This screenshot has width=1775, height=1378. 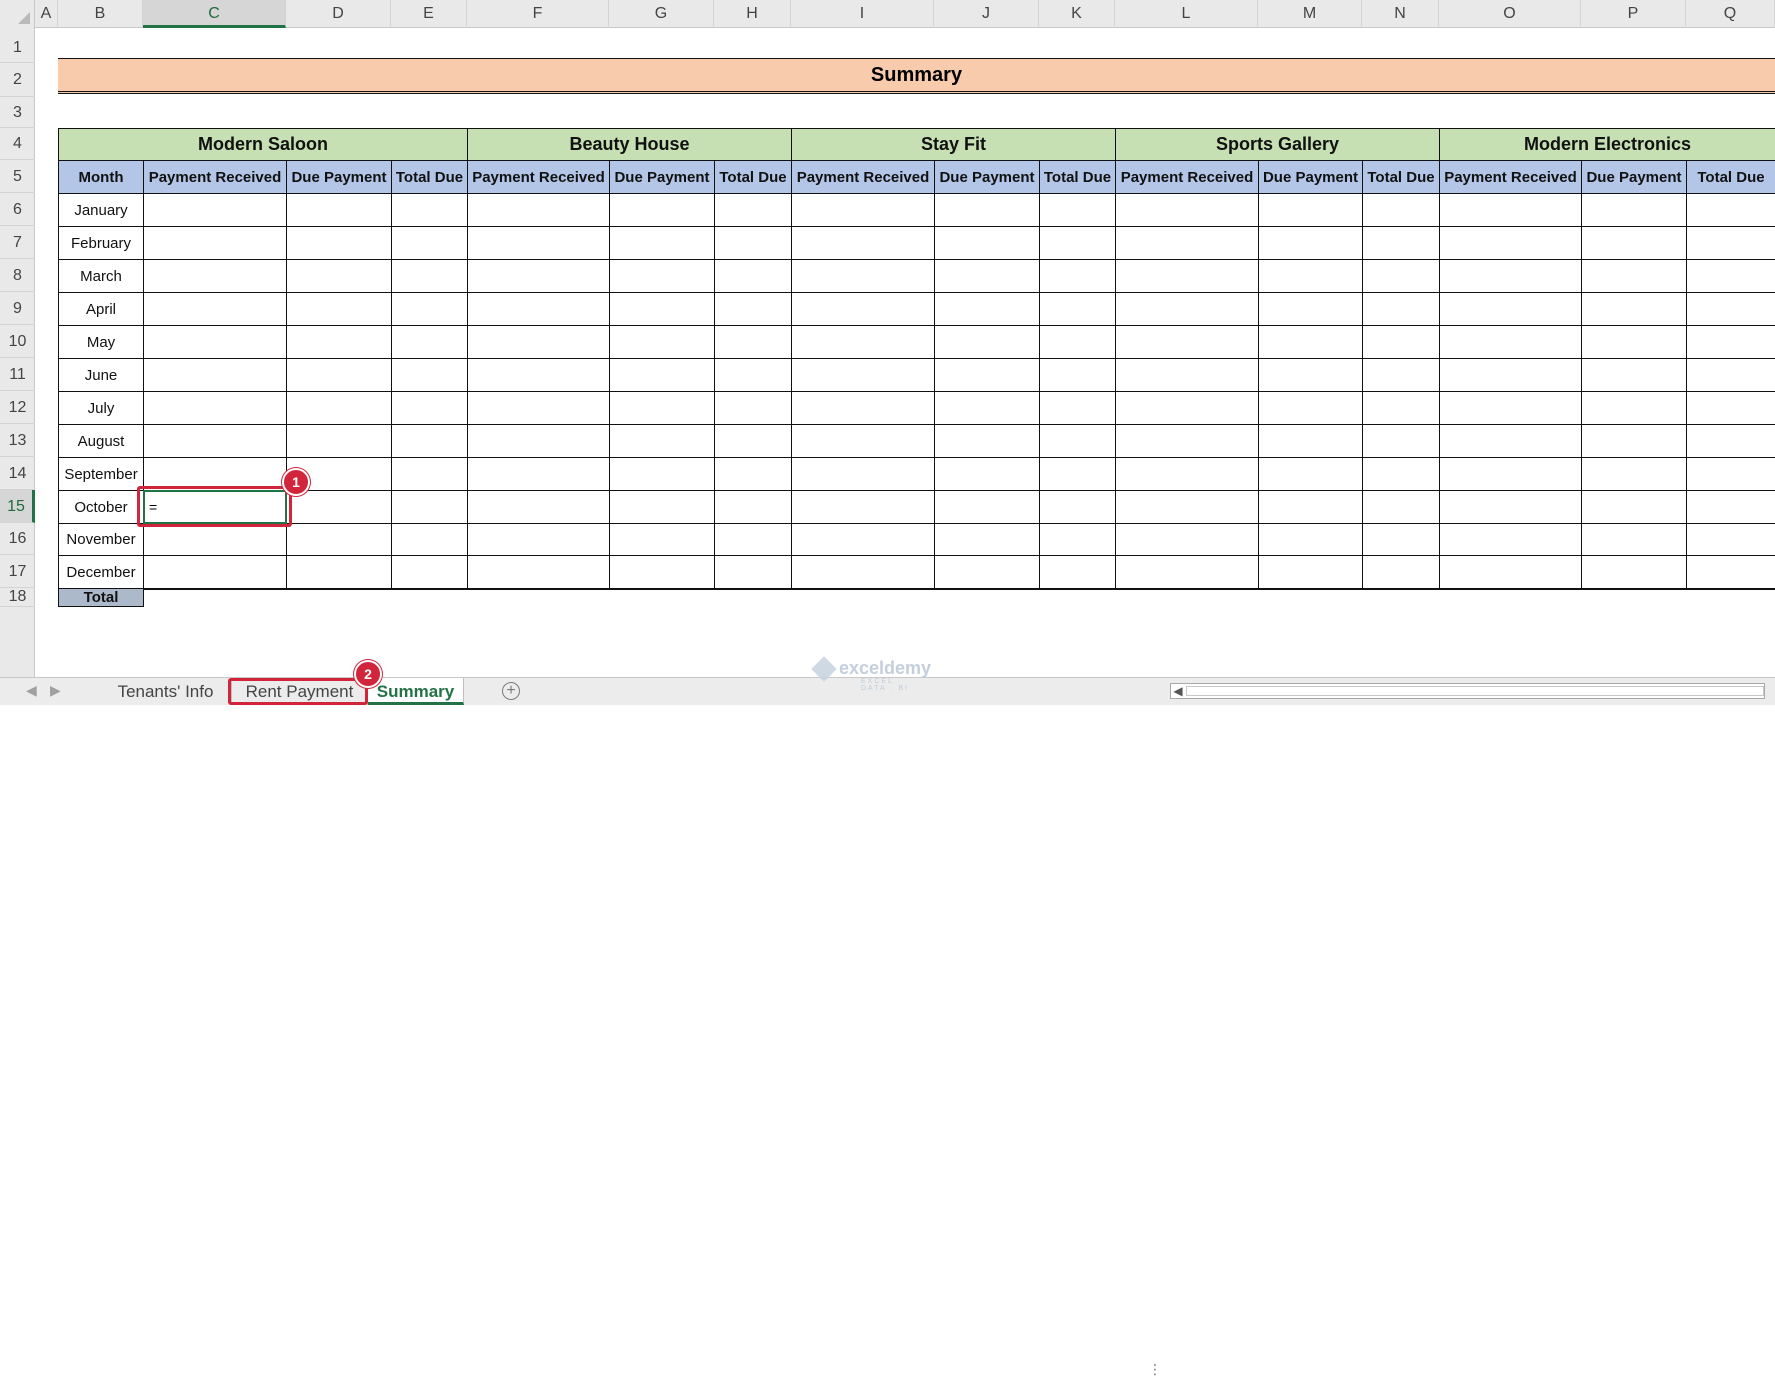 What do you see at coordinates (17, 14) in the screenshot?
I see `select-all-corner` at bounding box center [17, 14].